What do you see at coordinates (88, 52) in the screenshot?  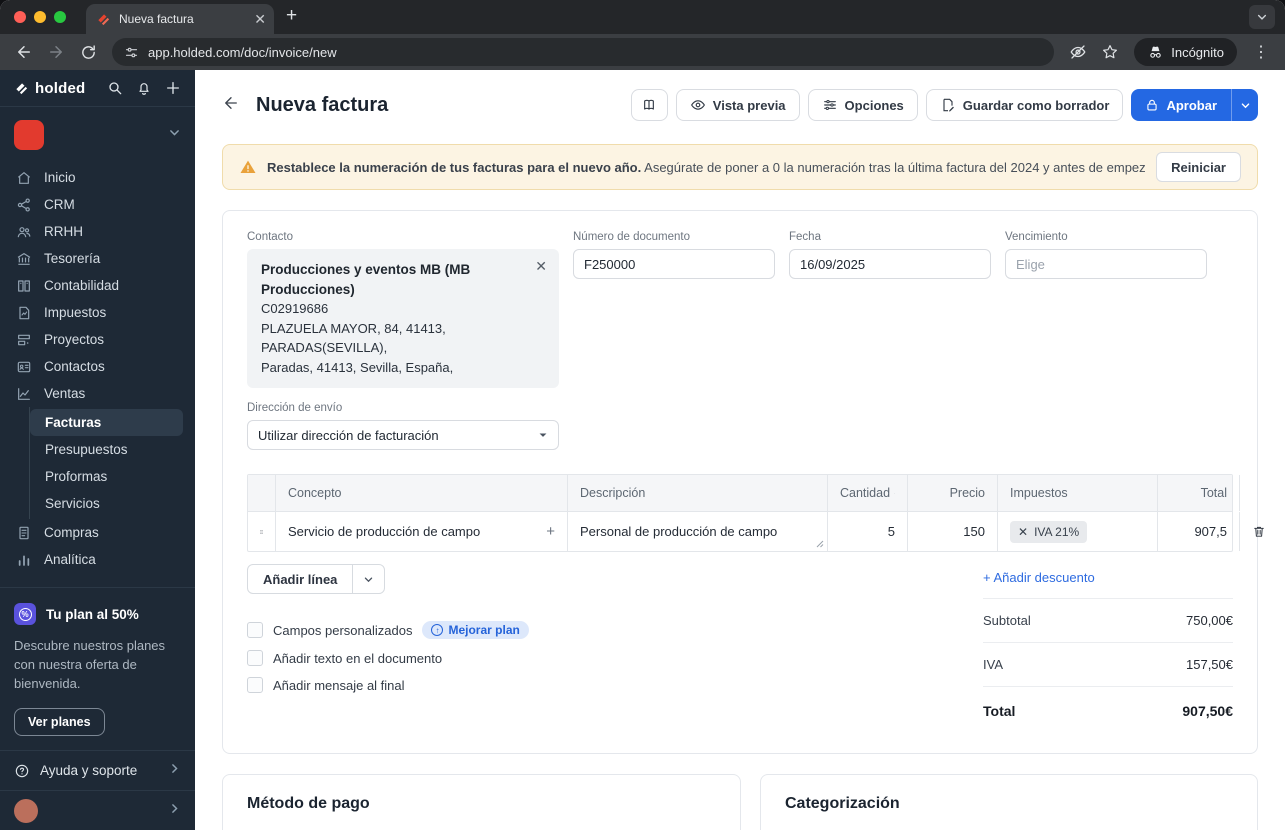 I see `reload-icon` at bounding box center [88, 52].